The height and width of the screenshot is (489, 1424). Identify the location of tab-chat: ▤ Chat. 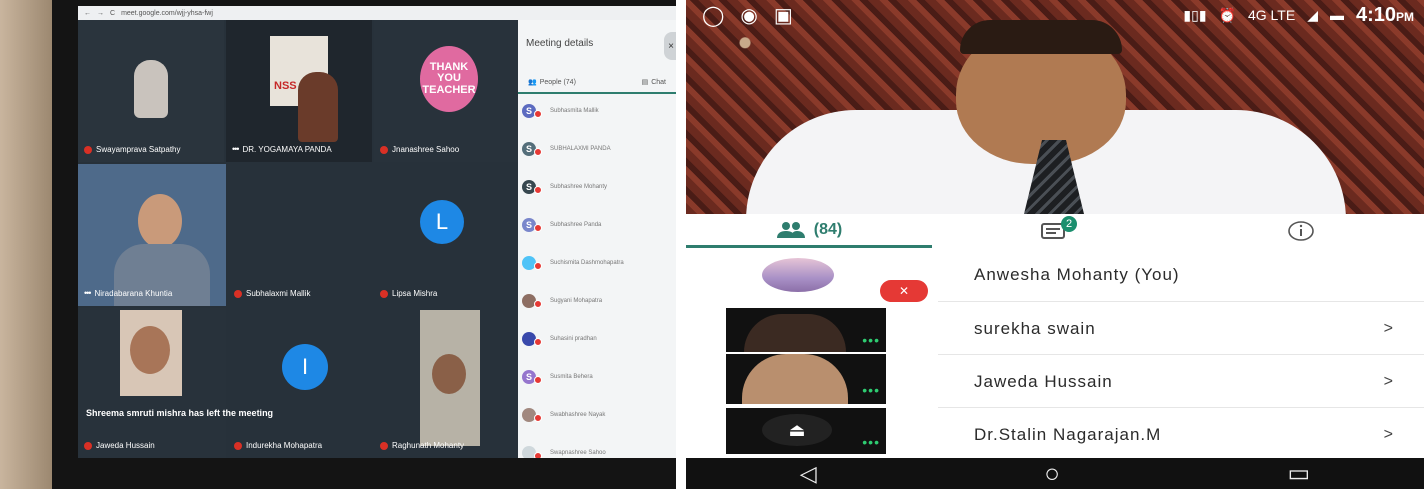
(654, 82).